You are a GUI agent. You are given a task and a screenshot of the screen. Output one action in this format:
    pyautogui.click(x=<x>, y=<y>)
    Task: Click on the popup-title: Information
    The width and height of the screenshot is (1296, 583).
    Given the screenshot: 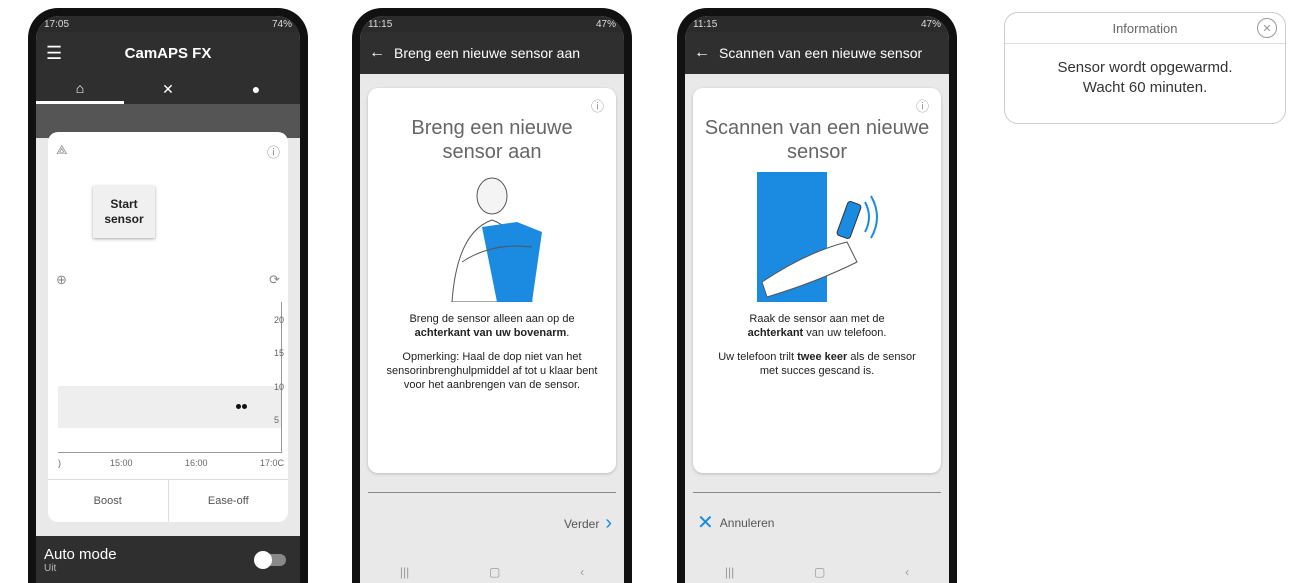 What is the action you would take?
    pyautogui.click(x=1145, y=28)
    